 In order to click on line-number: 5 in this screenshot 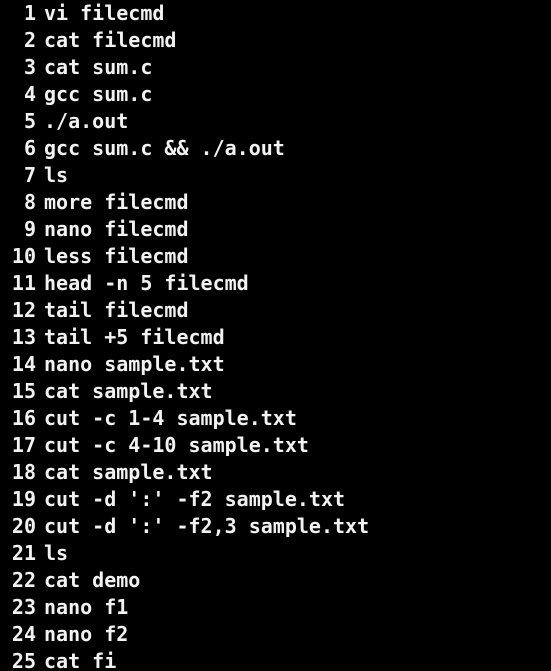, I will do `click(29, 121)`.